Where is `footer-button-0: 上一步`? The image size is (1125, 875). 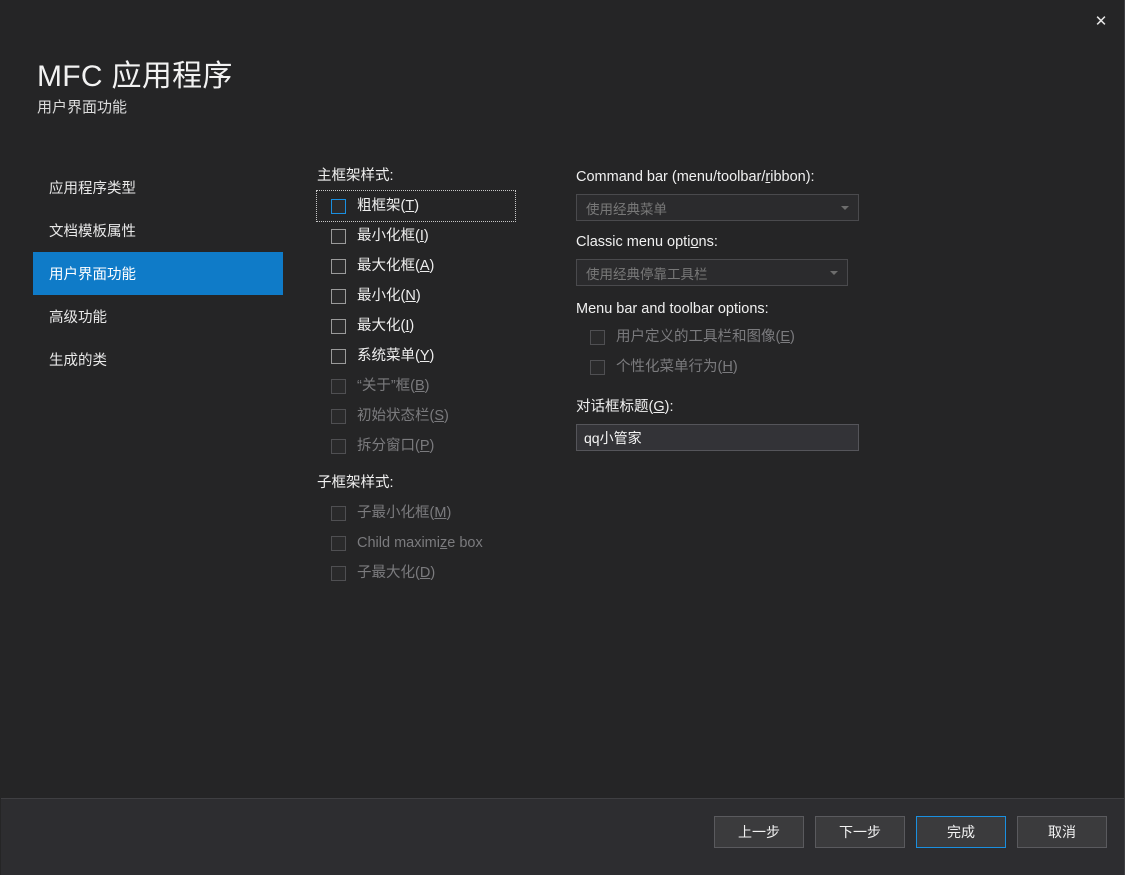 footer-button-0: 上一步 is located at coordinates (759, 832).